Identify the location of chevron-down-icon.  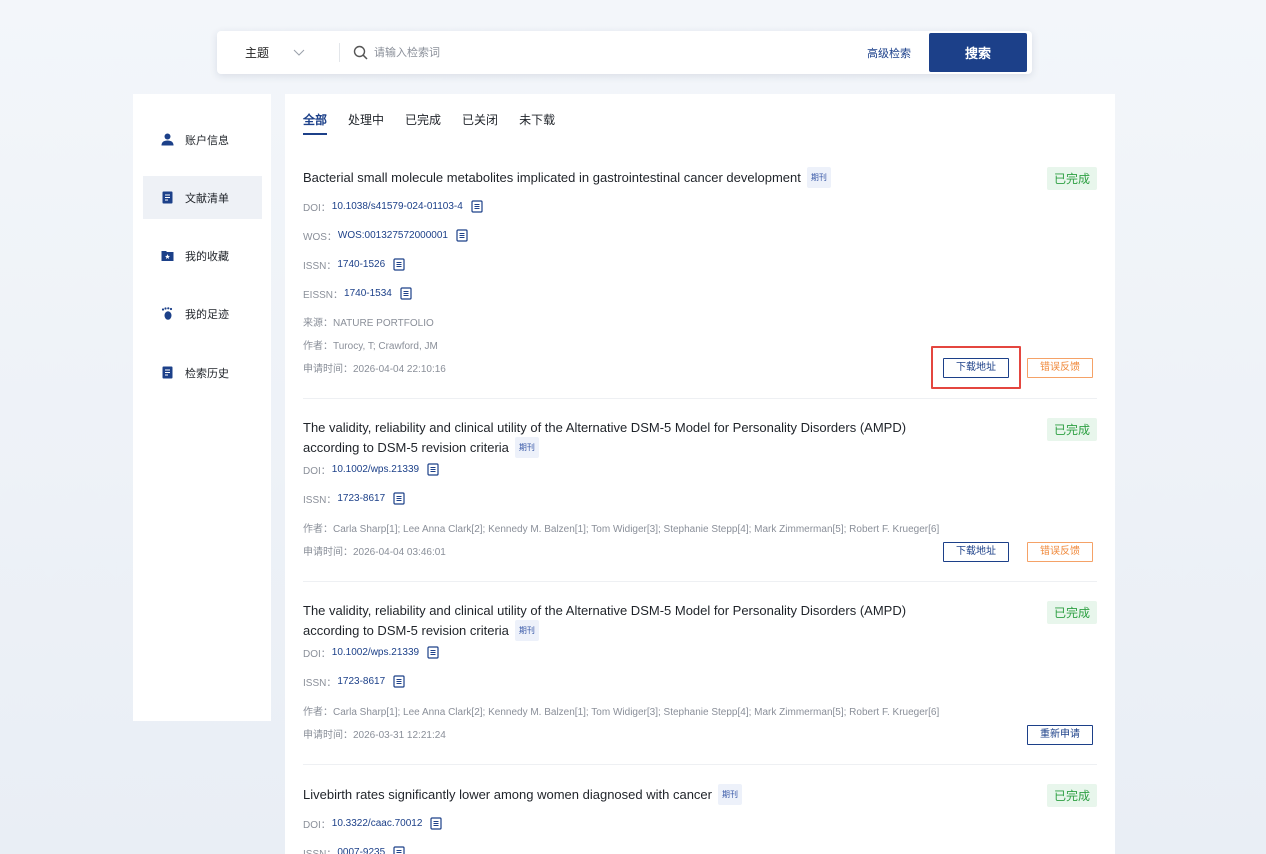
(299, 52).